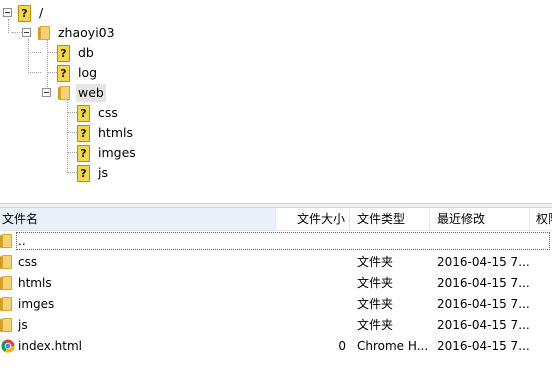 This screenshot has height=382, width=552. Describe the element at coordinates (320, 219) in the screenshot. I see `column-header-label: 文件大小` at that location.